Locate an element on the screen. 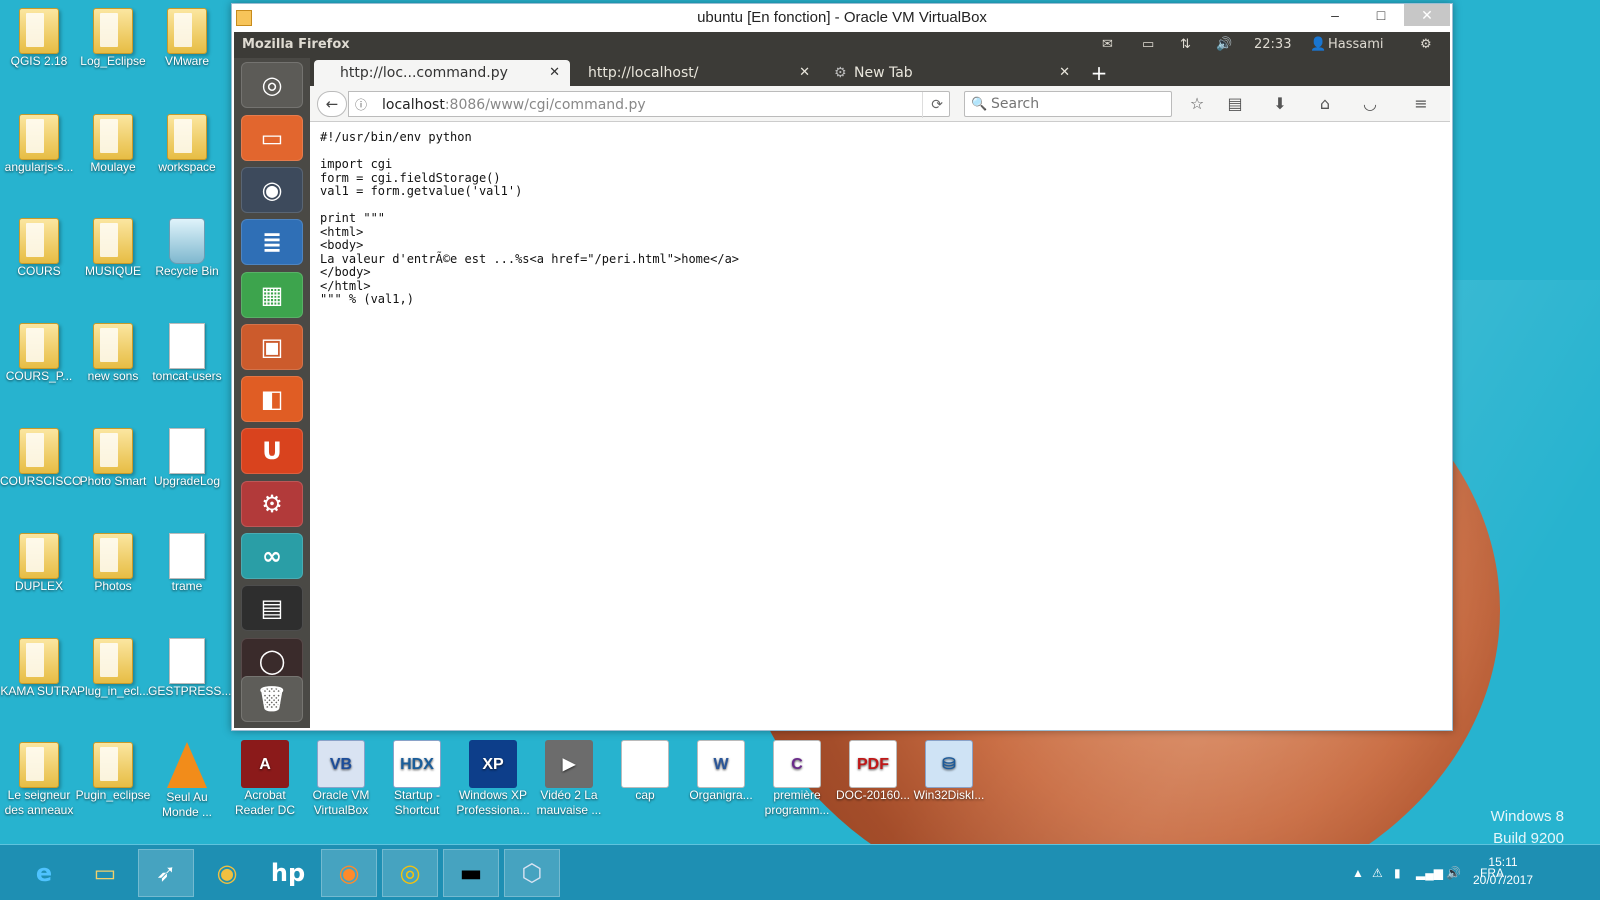 This screenshot has width=1600, height=900. search-input is located at coordinates (1076, 104).